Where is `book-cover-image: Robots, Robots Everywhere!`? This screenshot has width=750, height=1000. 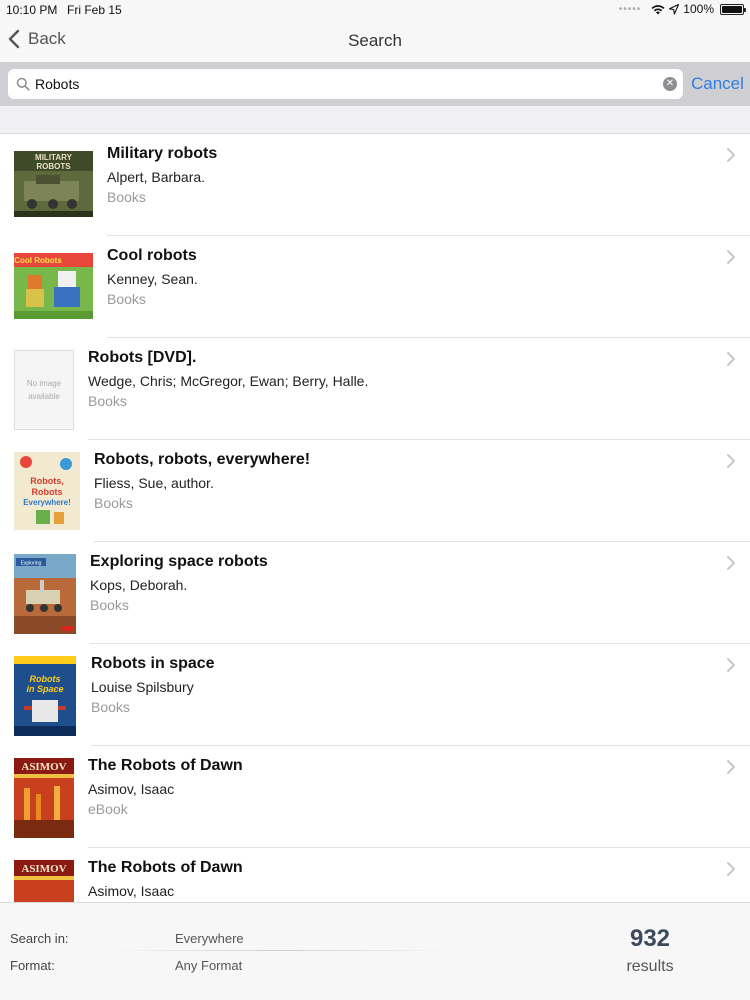 book-cover-image: Robots, Robots Everywhere! is located at coordinates (47, 491).